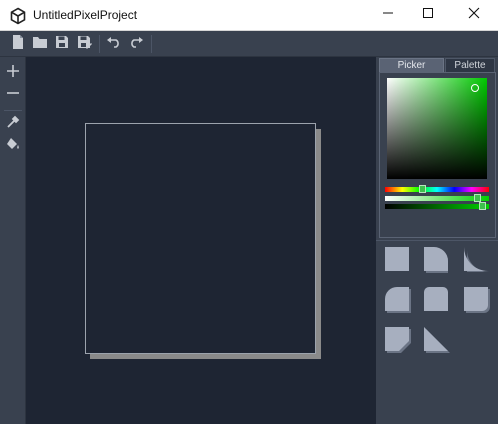 This screenshot has width=498, height=424. I want to click on unity-logo-icon, so click(18, 16).